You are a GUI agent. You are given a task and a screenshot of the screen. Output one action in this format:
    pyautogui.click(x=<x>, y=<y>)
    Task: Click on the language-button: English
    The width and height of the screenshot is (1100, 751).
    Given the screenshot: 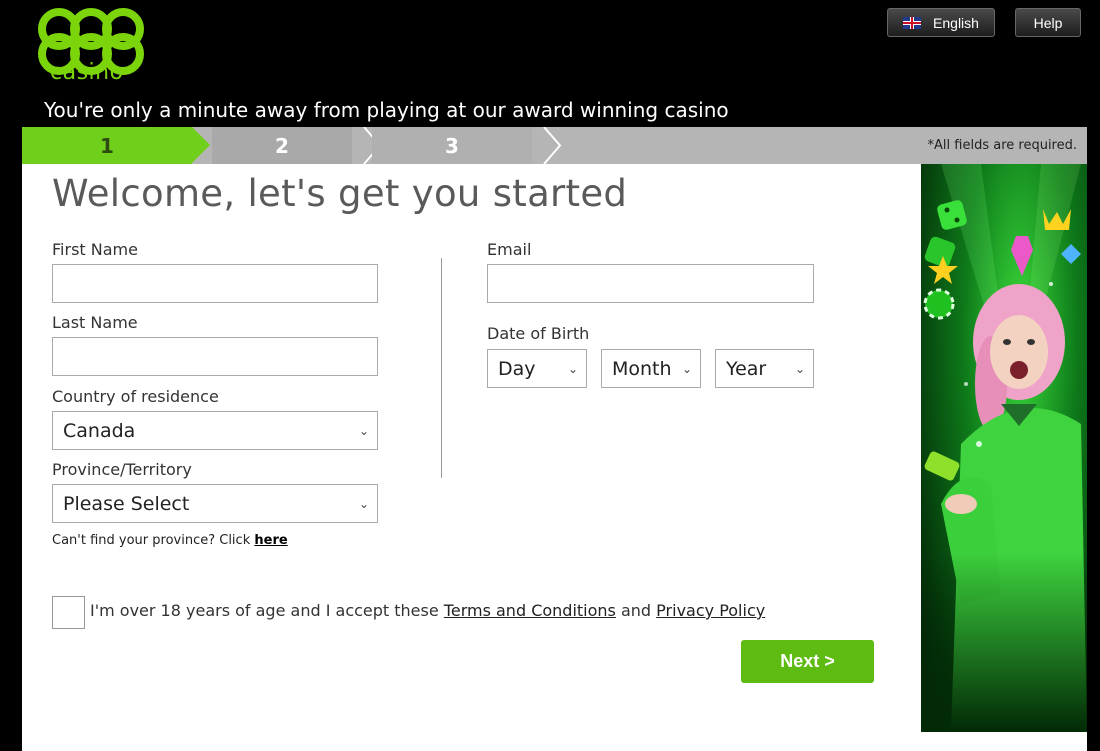 What is the action you would take?
    pyautogui.click(x=941, y=22)
    